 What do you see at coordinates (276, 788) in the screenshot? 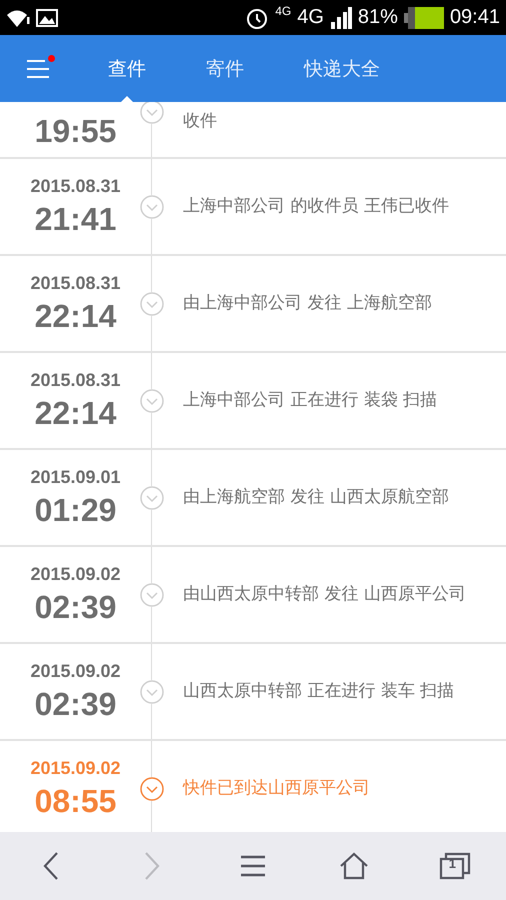
I see `event-description: 快件已到达山西原平公司` at bounding box center [276, 788].